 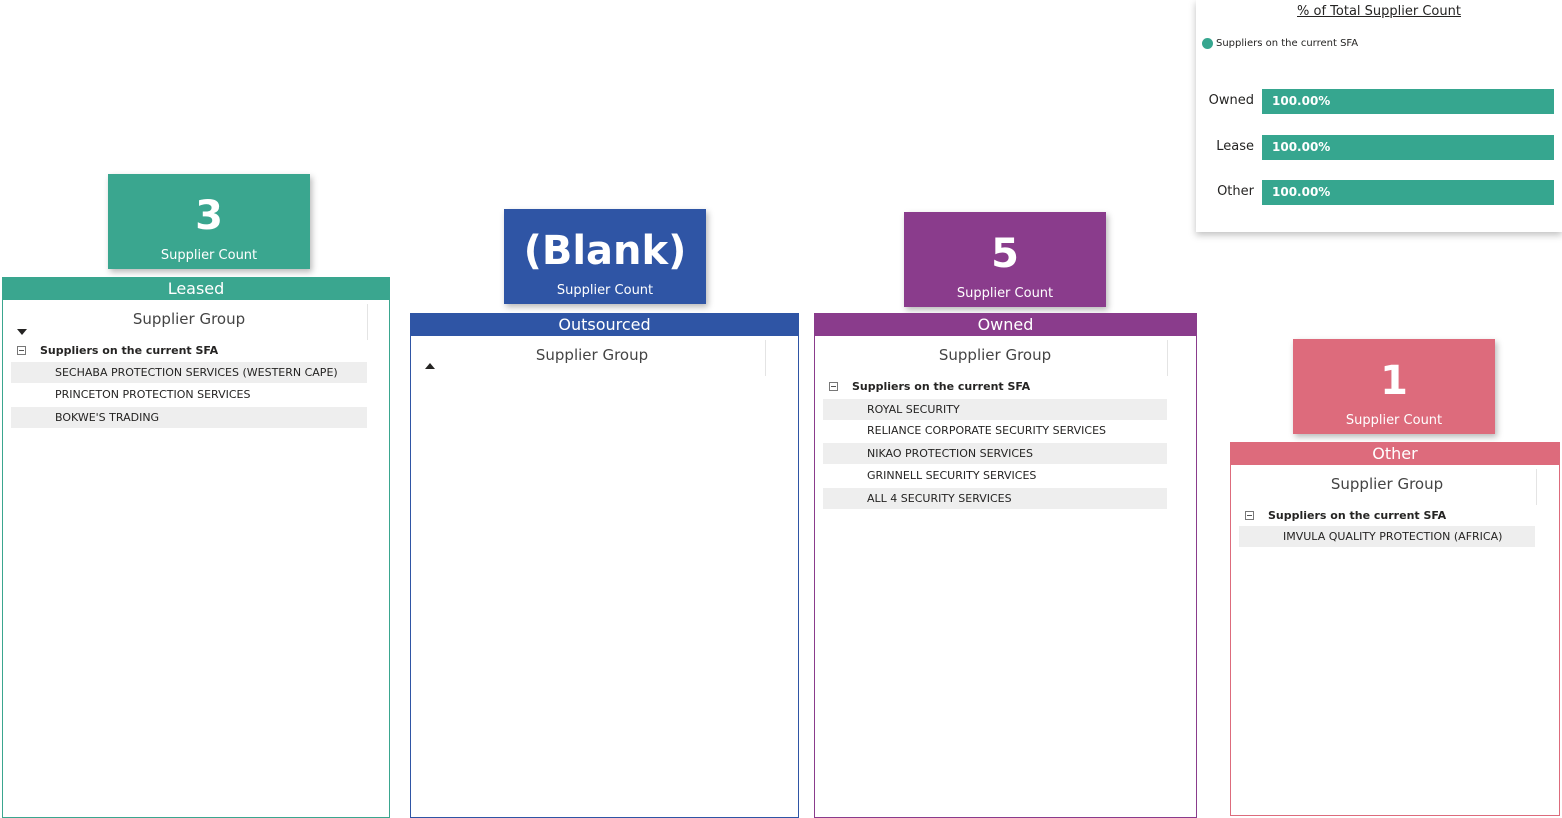 What do you see at coordinates (1387, 484) in the screenshot?
I see `other-column-header: Supplier Group` at bounding box center [1387, 484].